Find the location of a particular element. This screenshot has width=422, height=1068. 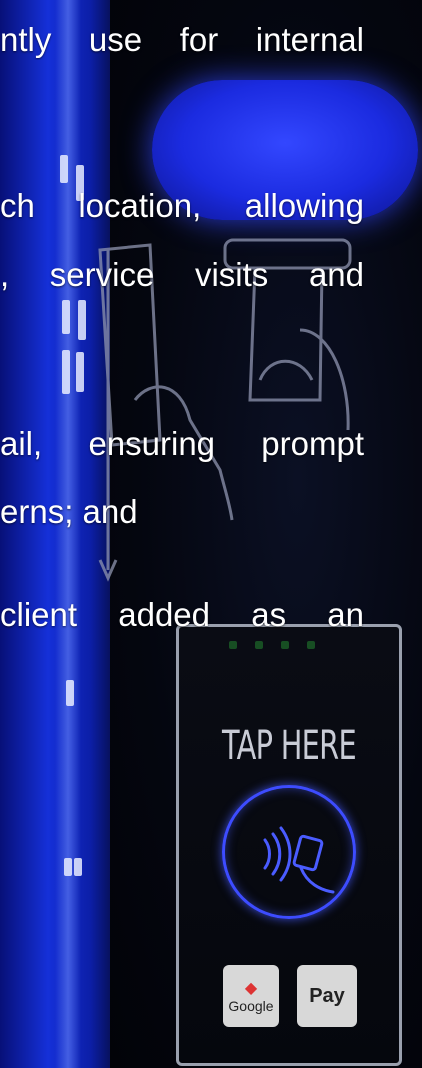

text-line-3: , service visits and is located at coordinates (182, 274).